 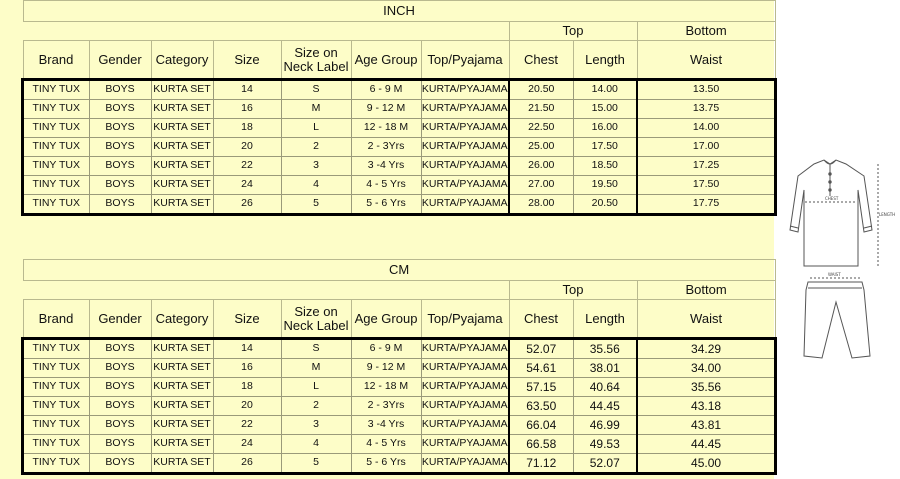 I want to click on inch-header-neck-label: Size on Neck Label, so click(x=316, y=60).